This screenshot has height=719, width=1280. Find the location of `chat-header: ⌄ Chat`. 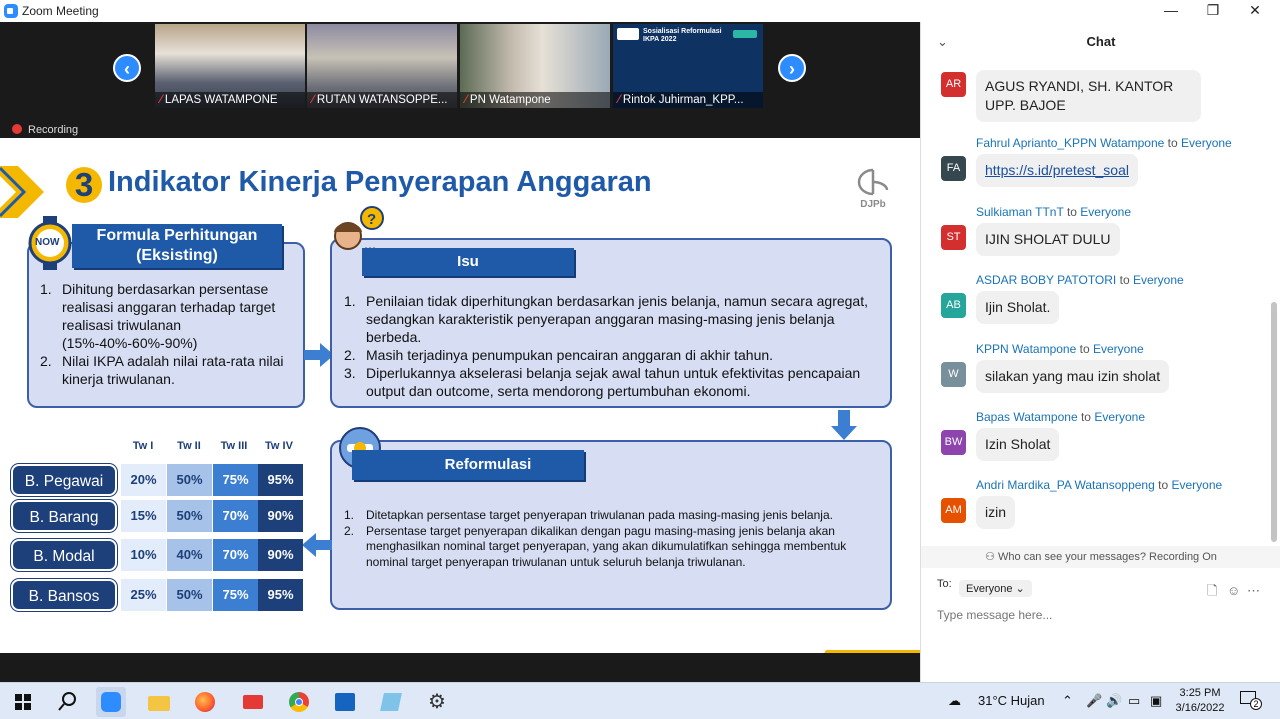

chat-header: ⌄ Chat is located at coordinates (1100, 40).